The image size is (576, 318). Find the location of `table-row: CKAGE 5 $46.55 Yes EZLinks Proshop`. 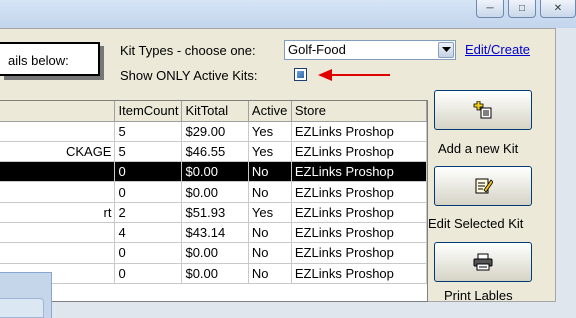

table-row: CKAGE 5 $46.55 Yes EZLinks Proshop is located at coordinates (213, 152).